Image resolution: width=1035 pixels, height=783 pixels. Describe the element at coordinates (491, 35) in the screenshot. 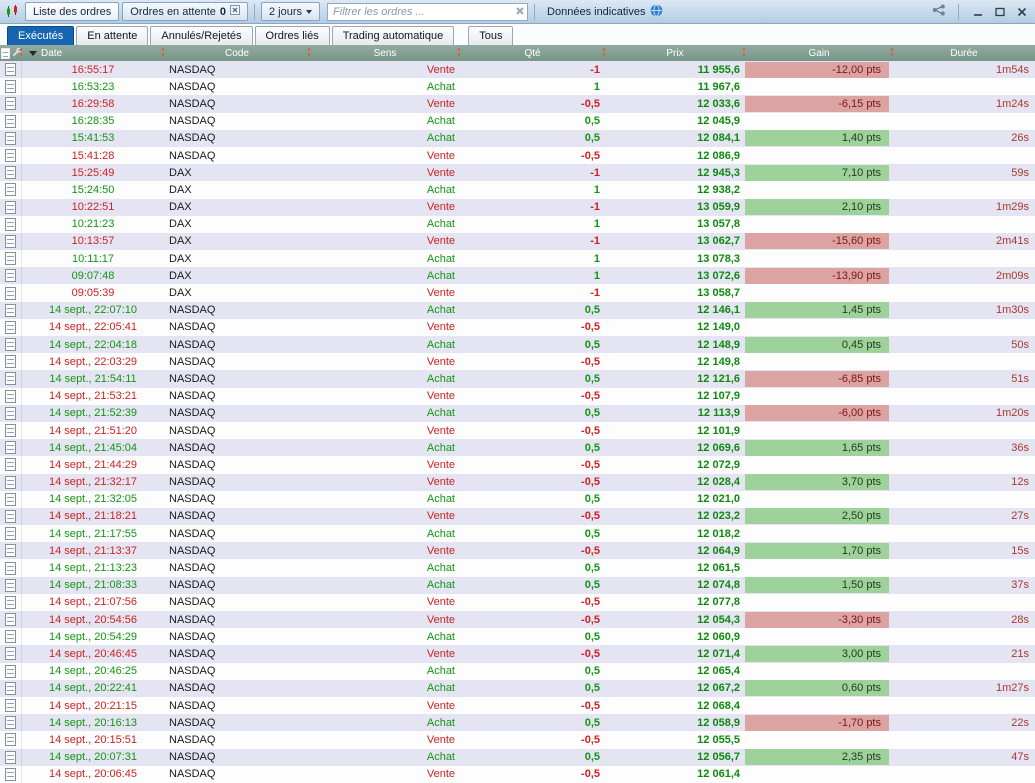

I see `tab-tous: Tous` at that location.